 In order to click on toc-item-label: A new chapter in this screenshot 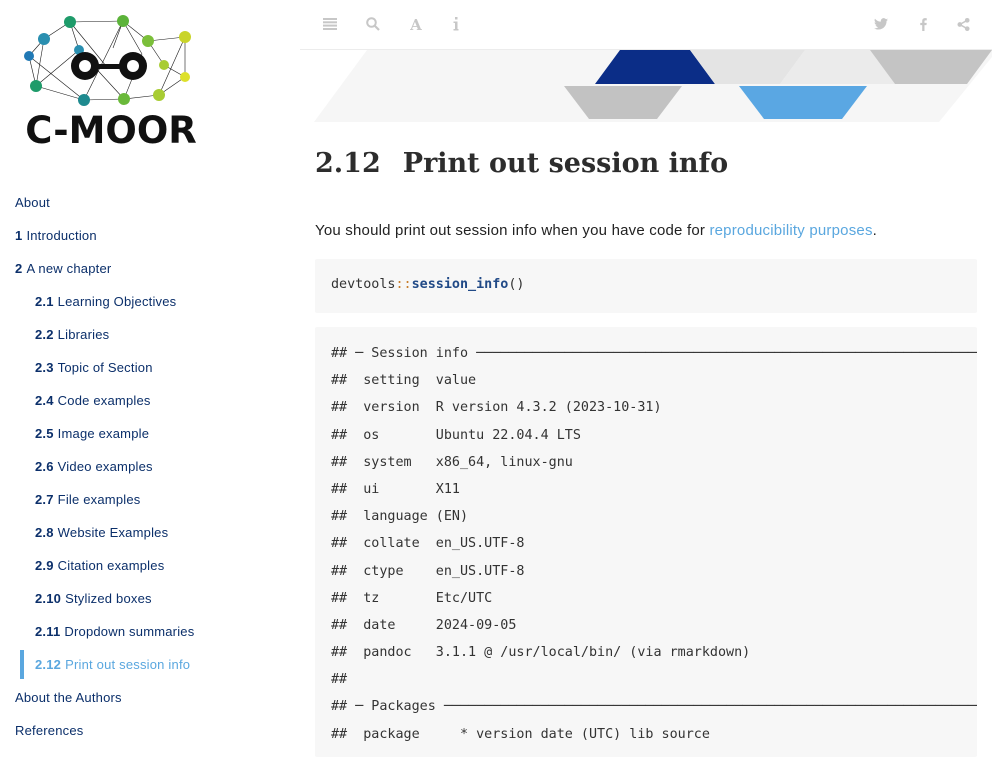, I will do `click(69, 268)`.